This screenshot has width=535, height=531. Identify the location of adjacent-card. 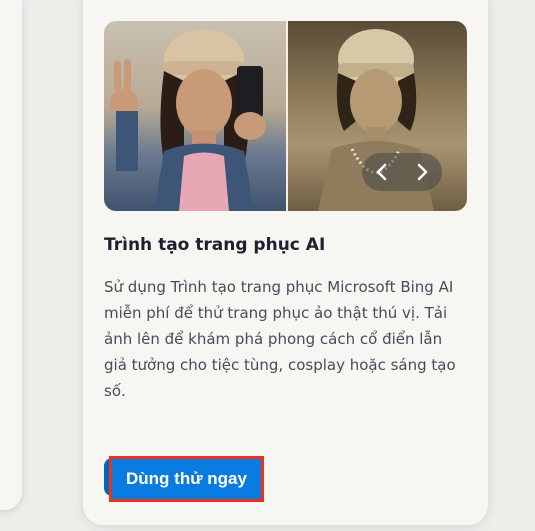
(11, 255).